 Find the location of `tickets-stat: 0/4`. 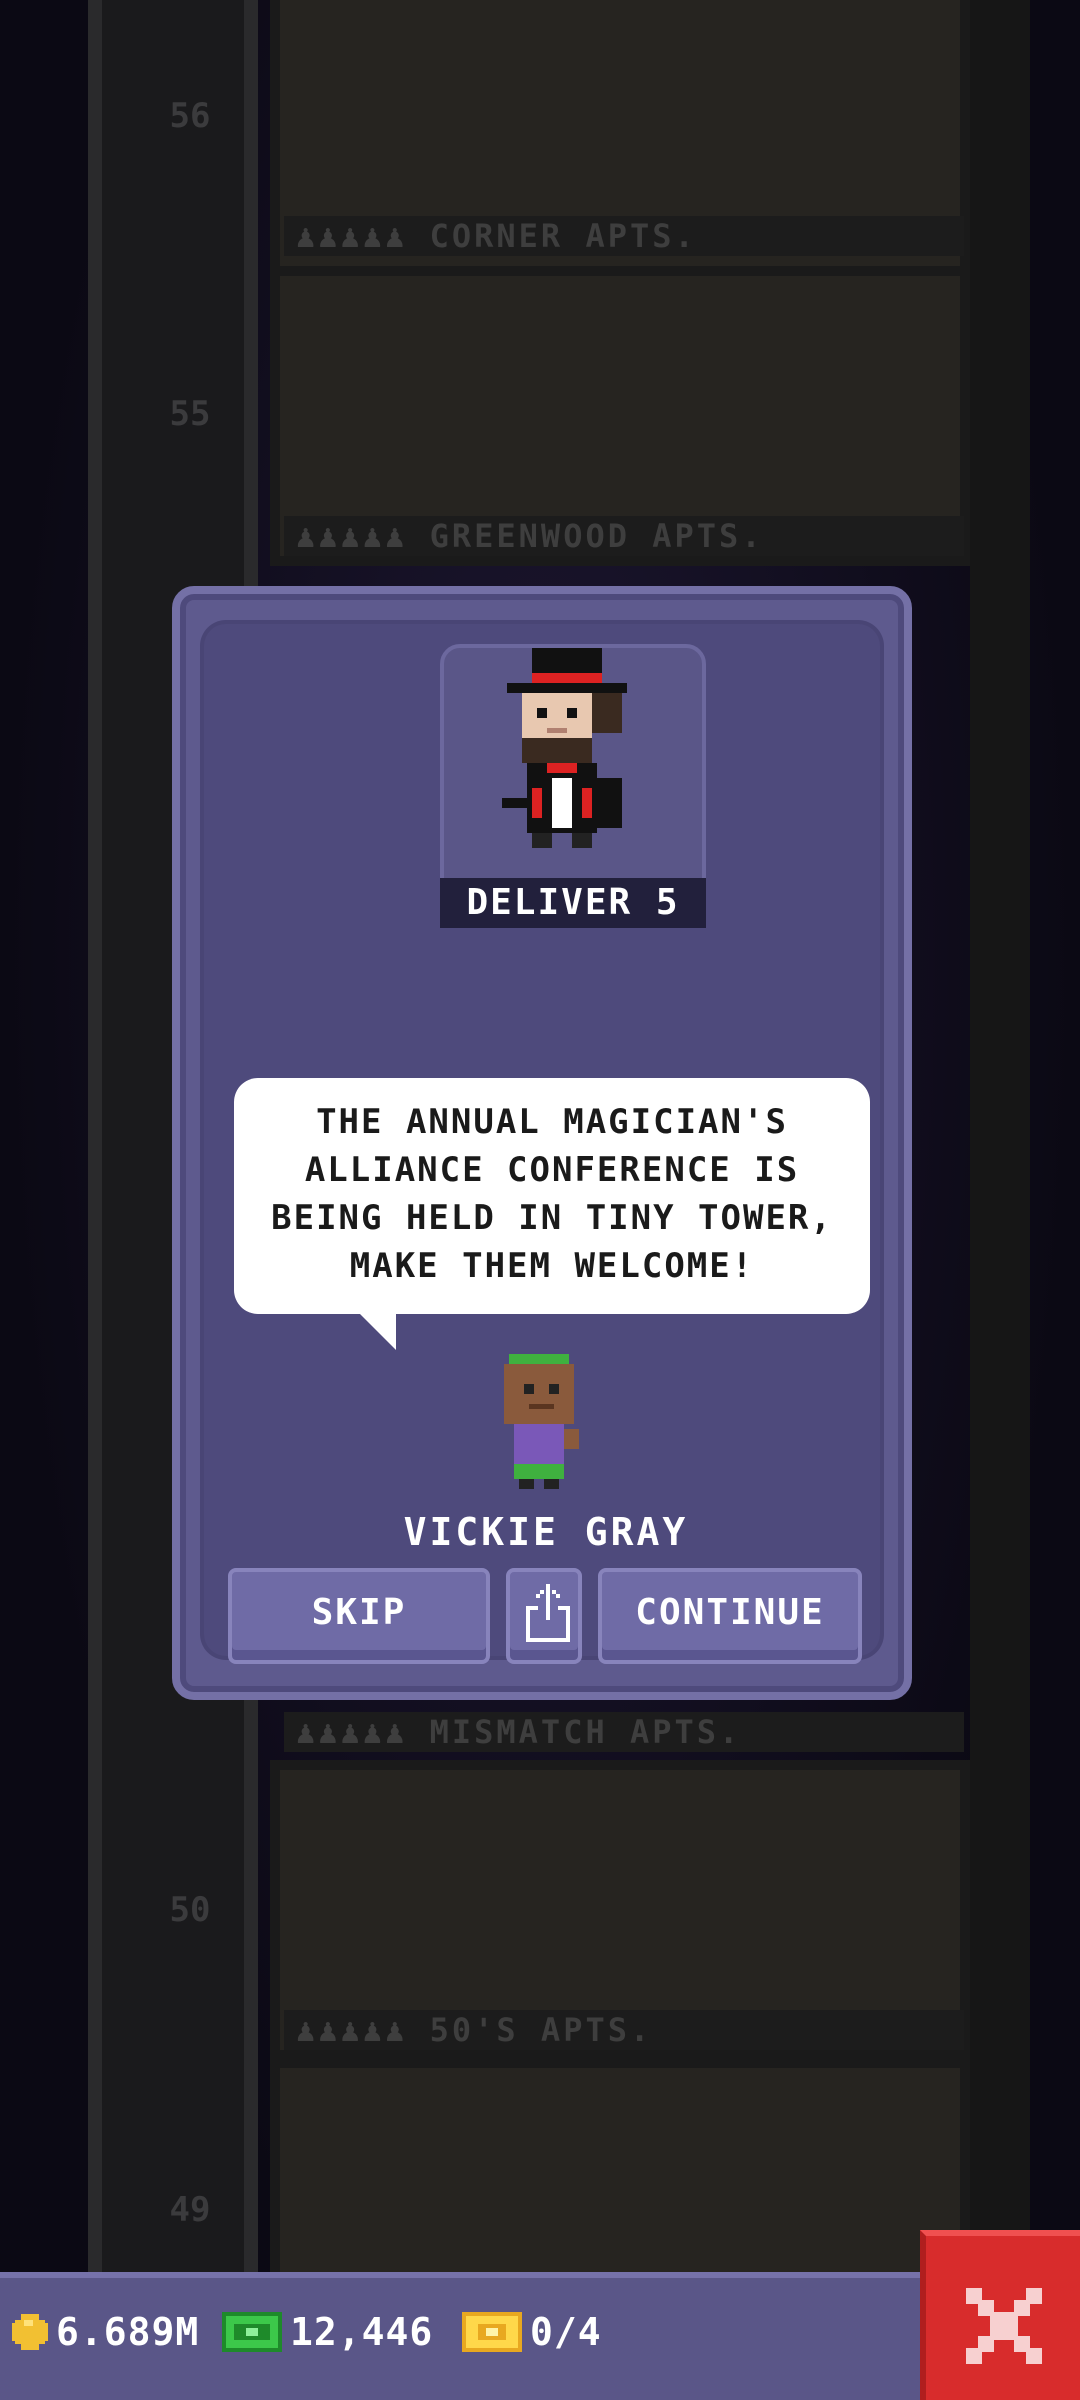

tickets-stat: 0/4 is located at coordinates (532, 2332).